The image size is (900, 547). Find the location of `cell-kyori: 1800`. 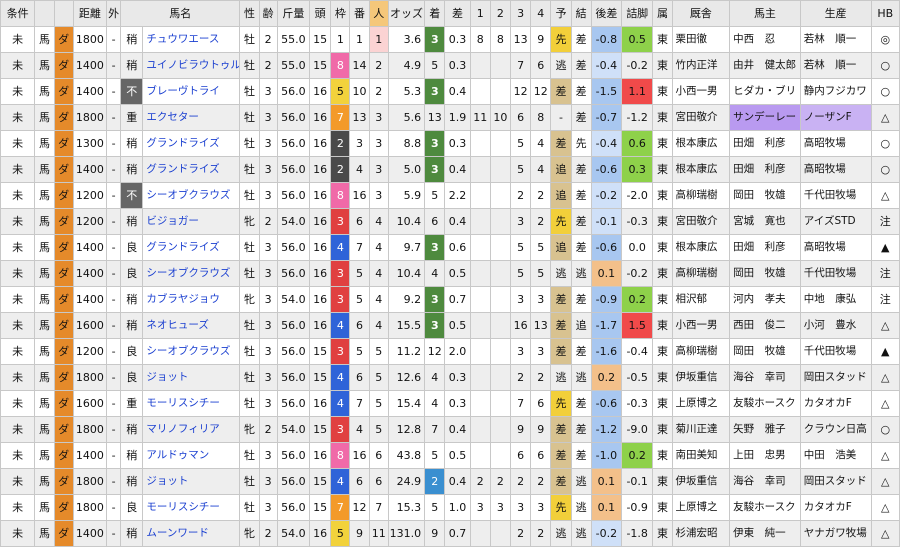

cell-kyori: 1800 is located at coordinates (90, 481).